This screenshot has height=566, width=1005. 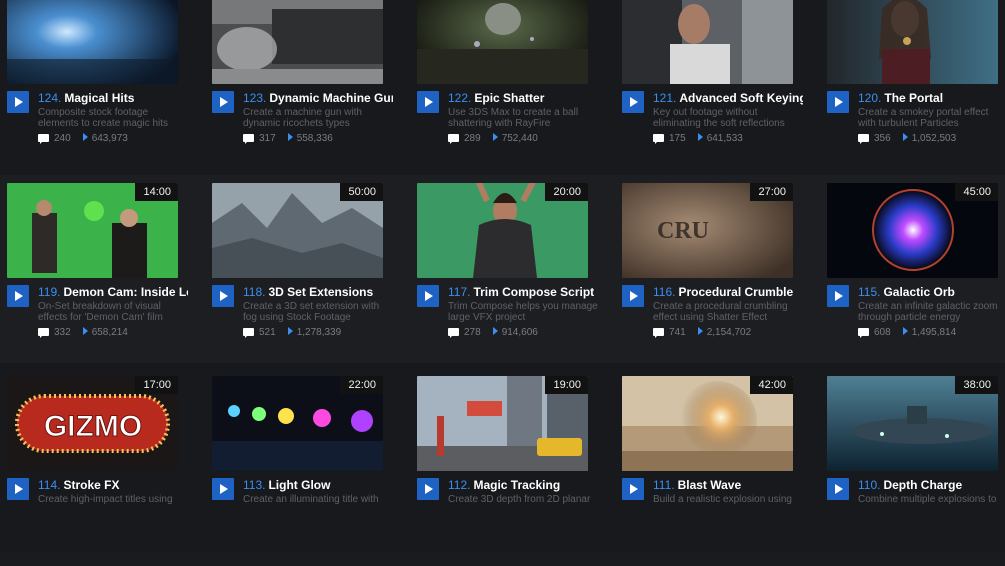 I want to click on glowing-lights-thumbnail: 22:00, so click(x=297, y=423).